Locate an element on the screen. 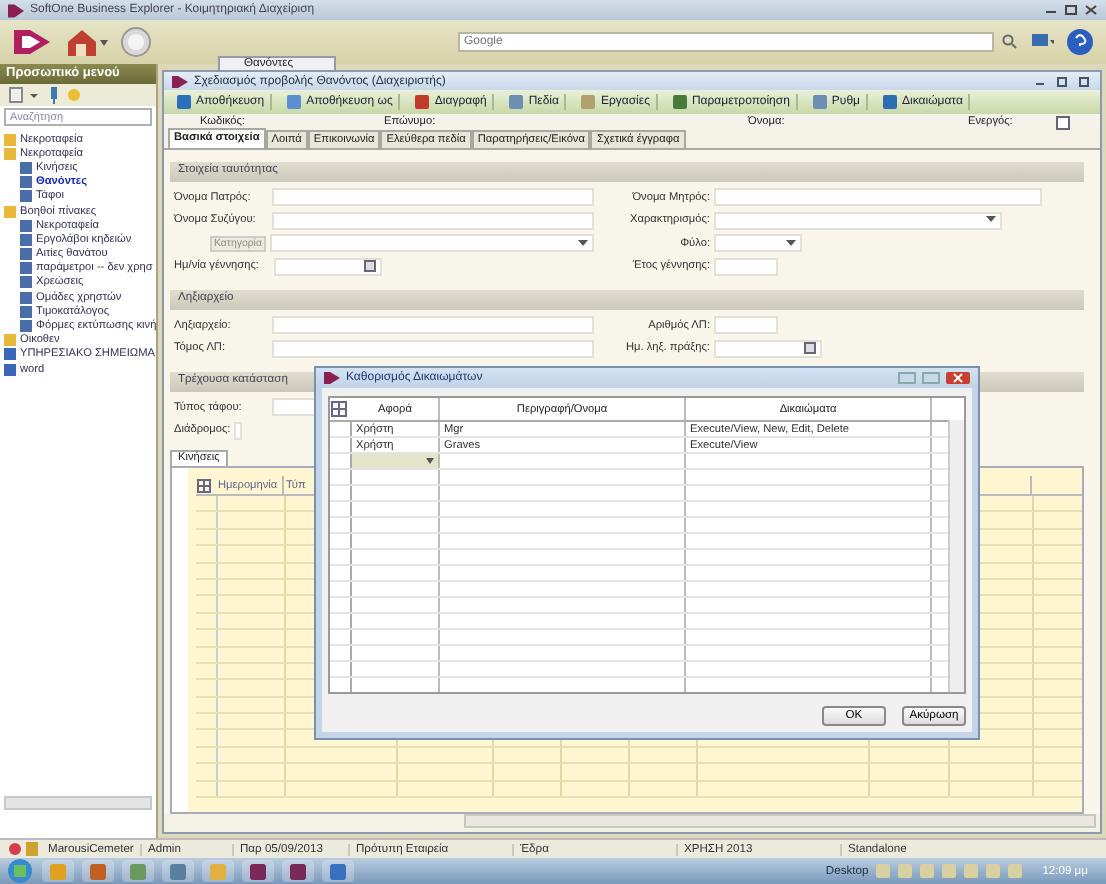 This screenshot has height=884, width=1106. clock-icon is located at coordinates (136, 42).